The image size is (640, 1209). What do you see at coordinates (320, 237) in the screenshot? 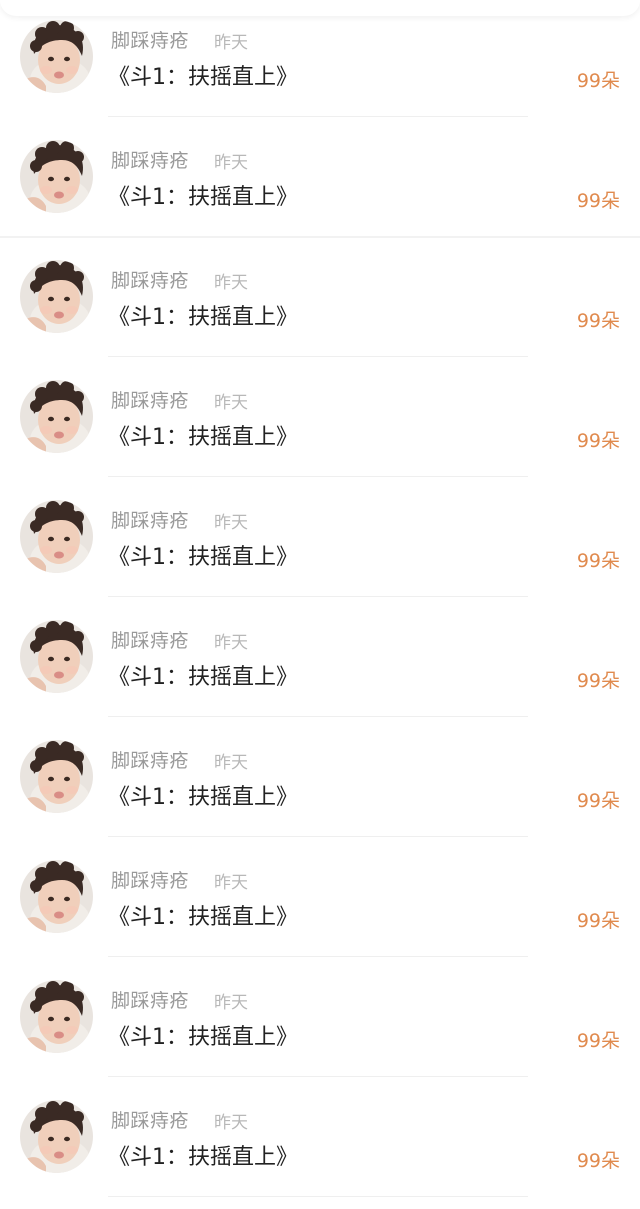
I see `section-separator` at bounding box center [320, 237].